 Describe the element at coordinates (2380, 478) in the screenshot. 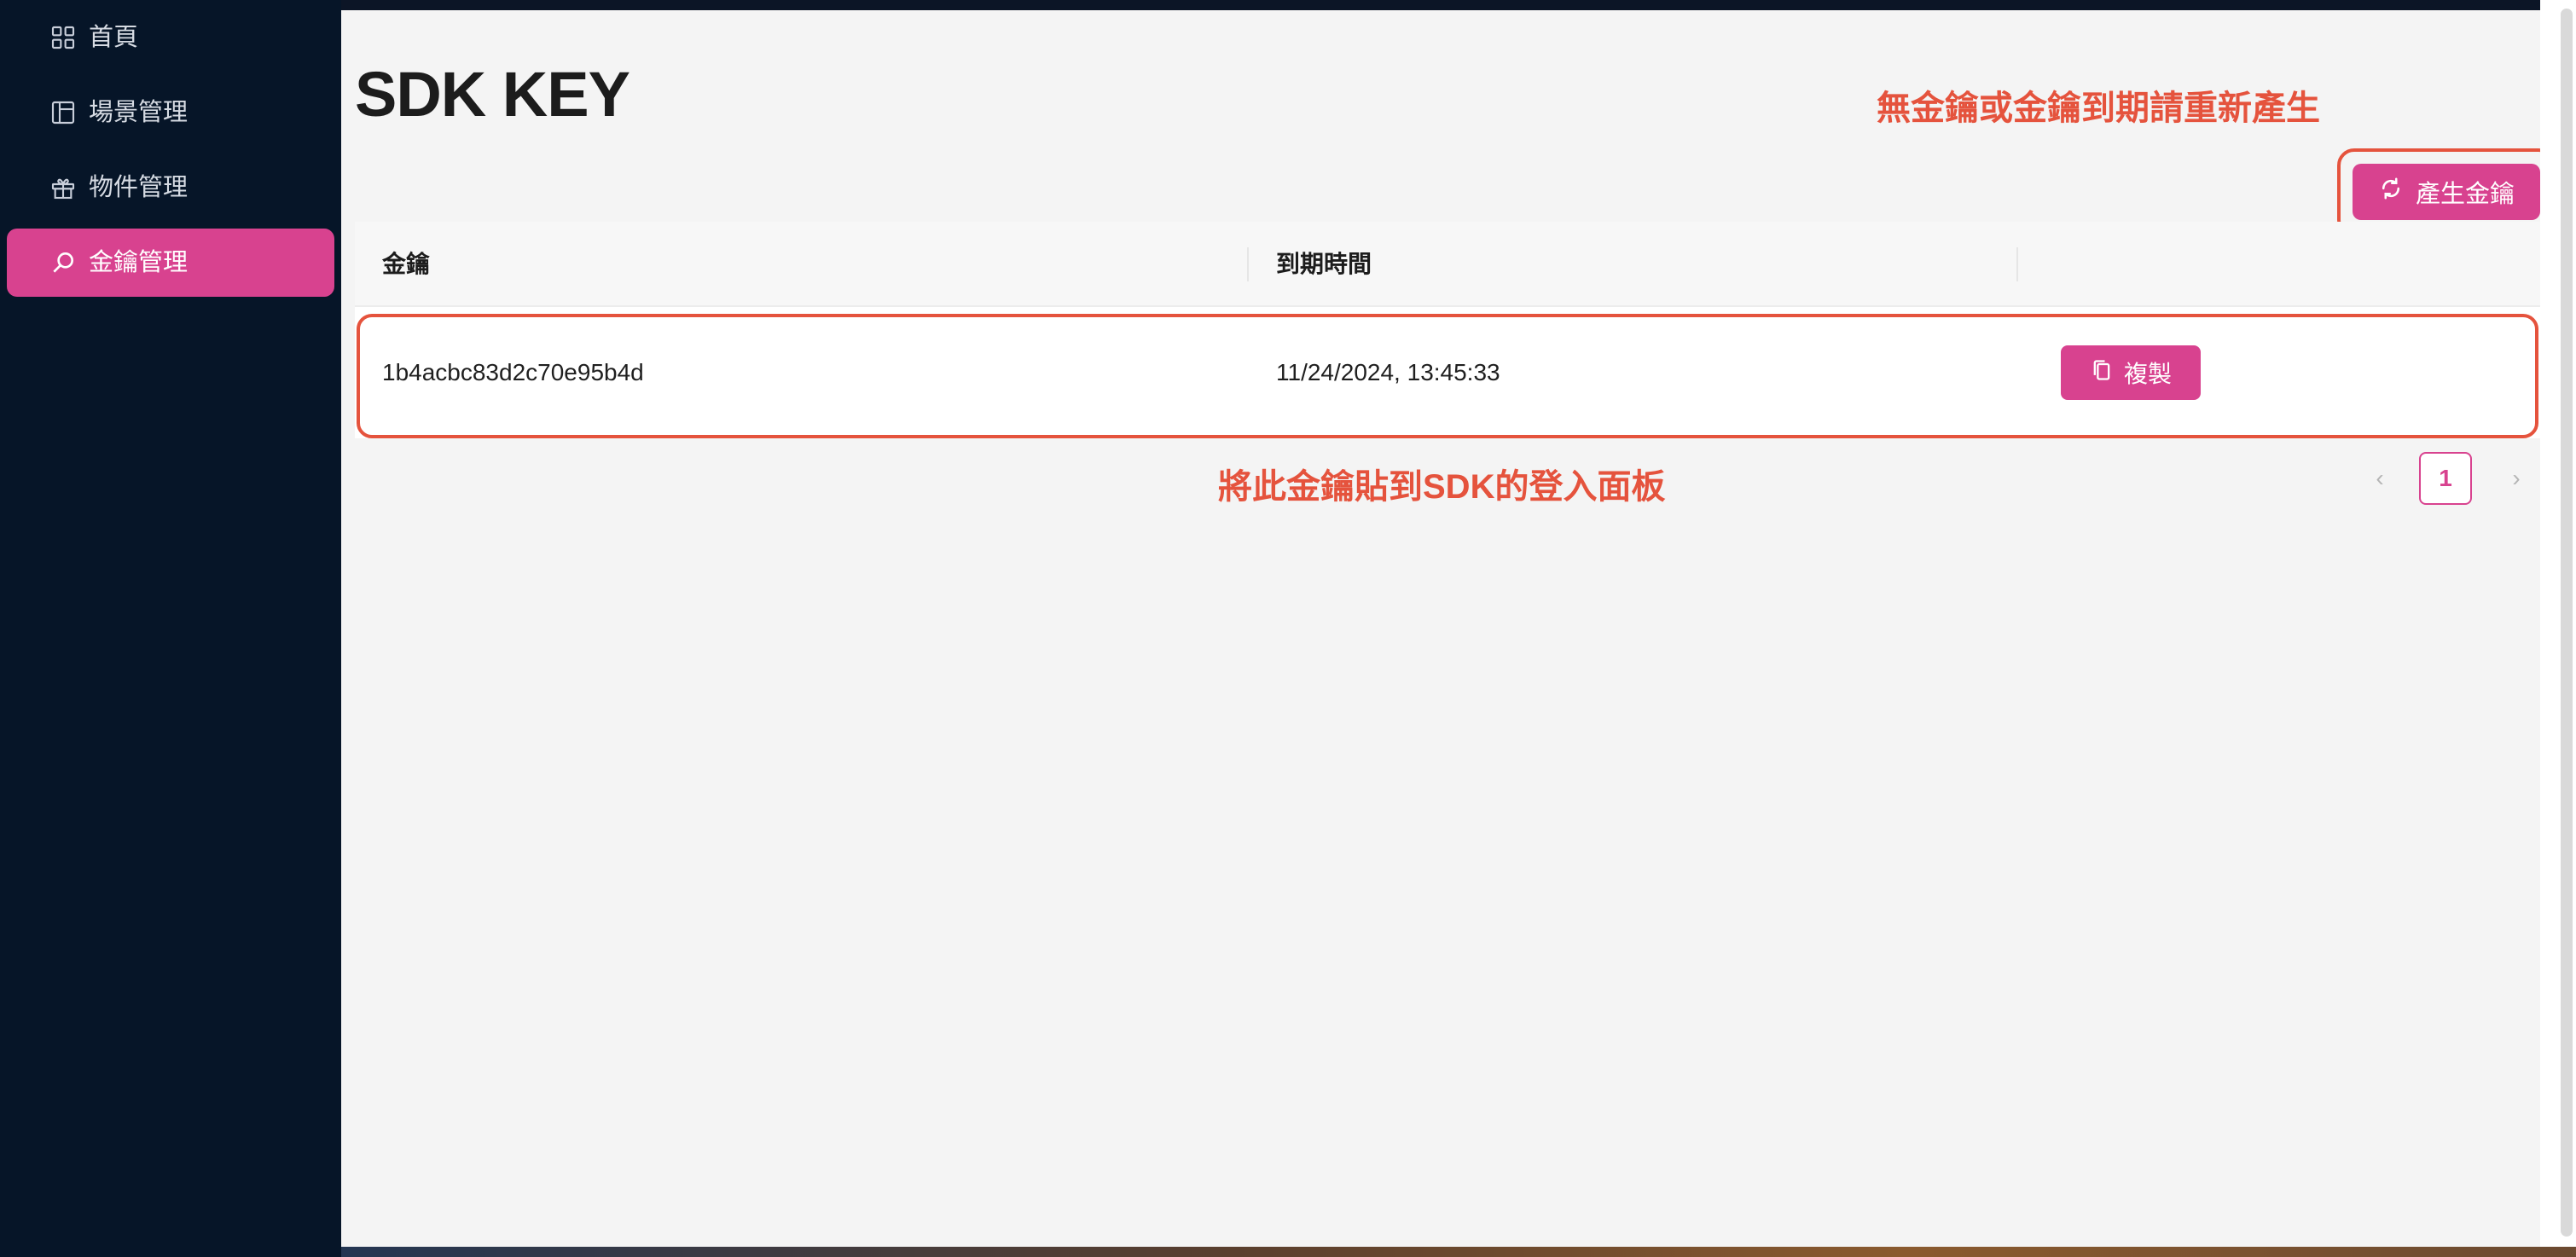

I see `chevron-left-icon: ‹` at that location.